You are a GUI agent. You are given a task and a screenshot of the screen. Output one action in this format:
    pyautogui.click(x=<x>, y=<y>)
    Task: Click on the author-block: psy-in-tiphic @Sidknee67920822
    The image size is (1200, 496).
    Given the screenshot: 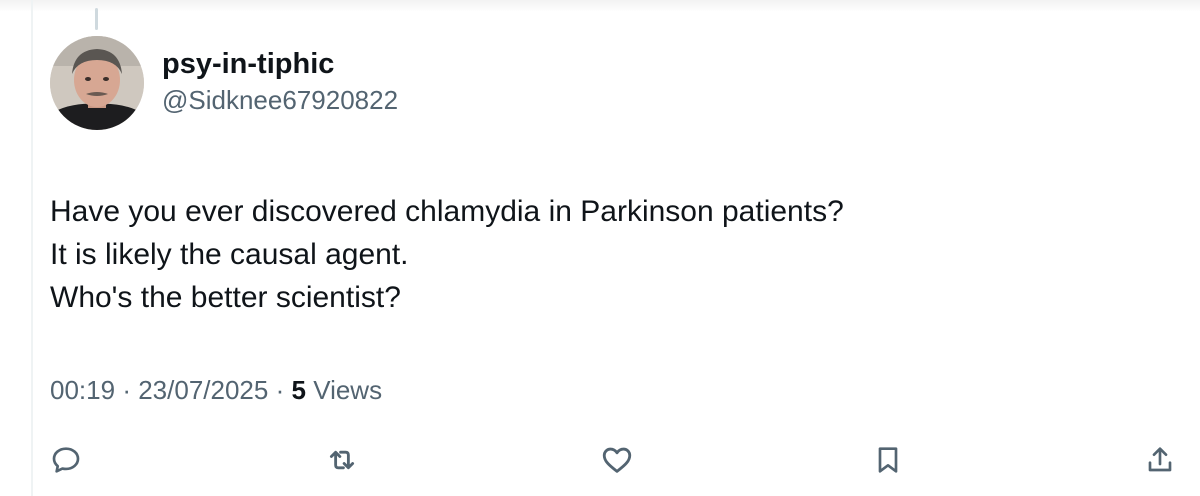 What is the action you would take?
    pyautogui.click(x=280, y=81)
    